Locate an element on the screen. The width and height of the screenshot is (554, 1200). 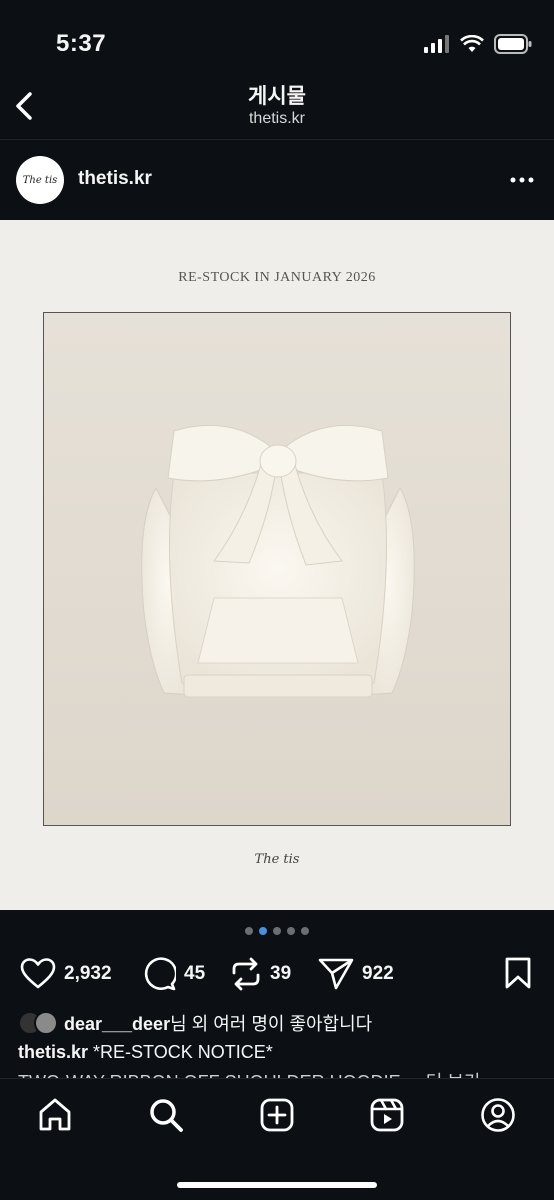
tab-reels is located at coordinates (387, 1115).